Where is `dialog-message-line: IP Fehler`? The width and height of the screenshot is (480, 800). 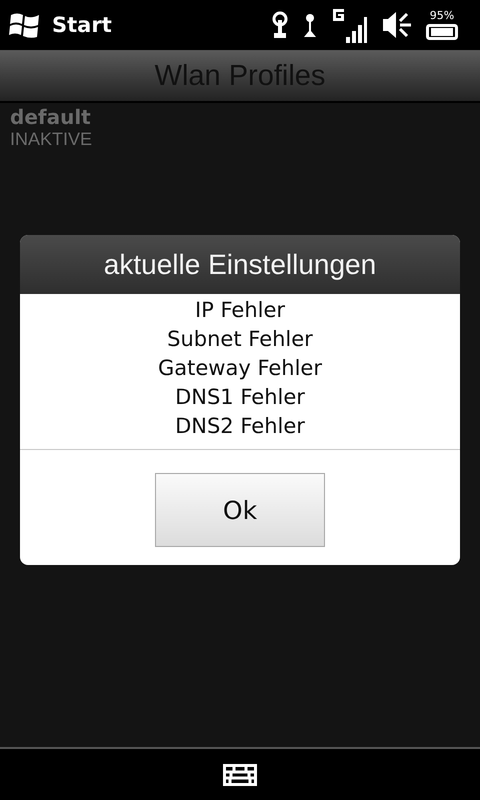 dialog-message-line: IP Fehler is located at coordinates (240, 310).